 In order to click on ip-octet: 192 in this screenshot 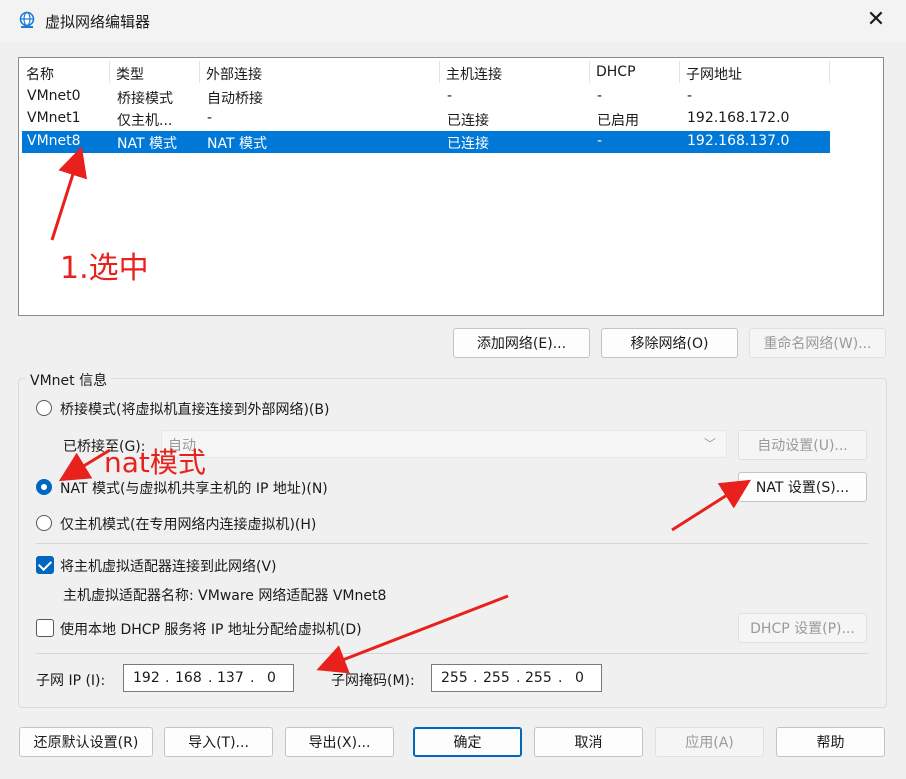, I will do `click(146, 678)`.